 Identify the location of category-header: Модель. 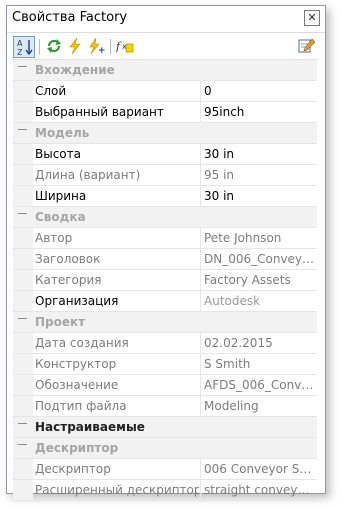
(165, 133).